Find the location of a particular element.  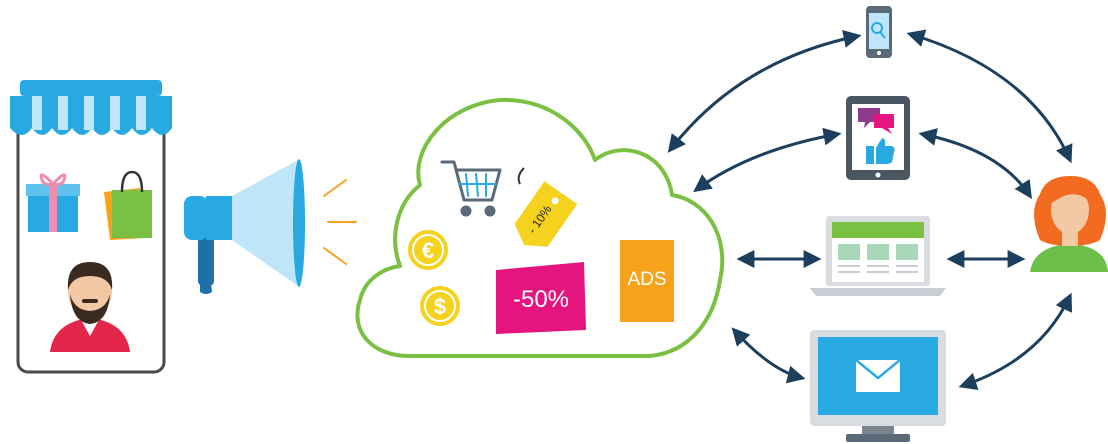

euro-coin-icon: € is located at coordinates (428, 250).